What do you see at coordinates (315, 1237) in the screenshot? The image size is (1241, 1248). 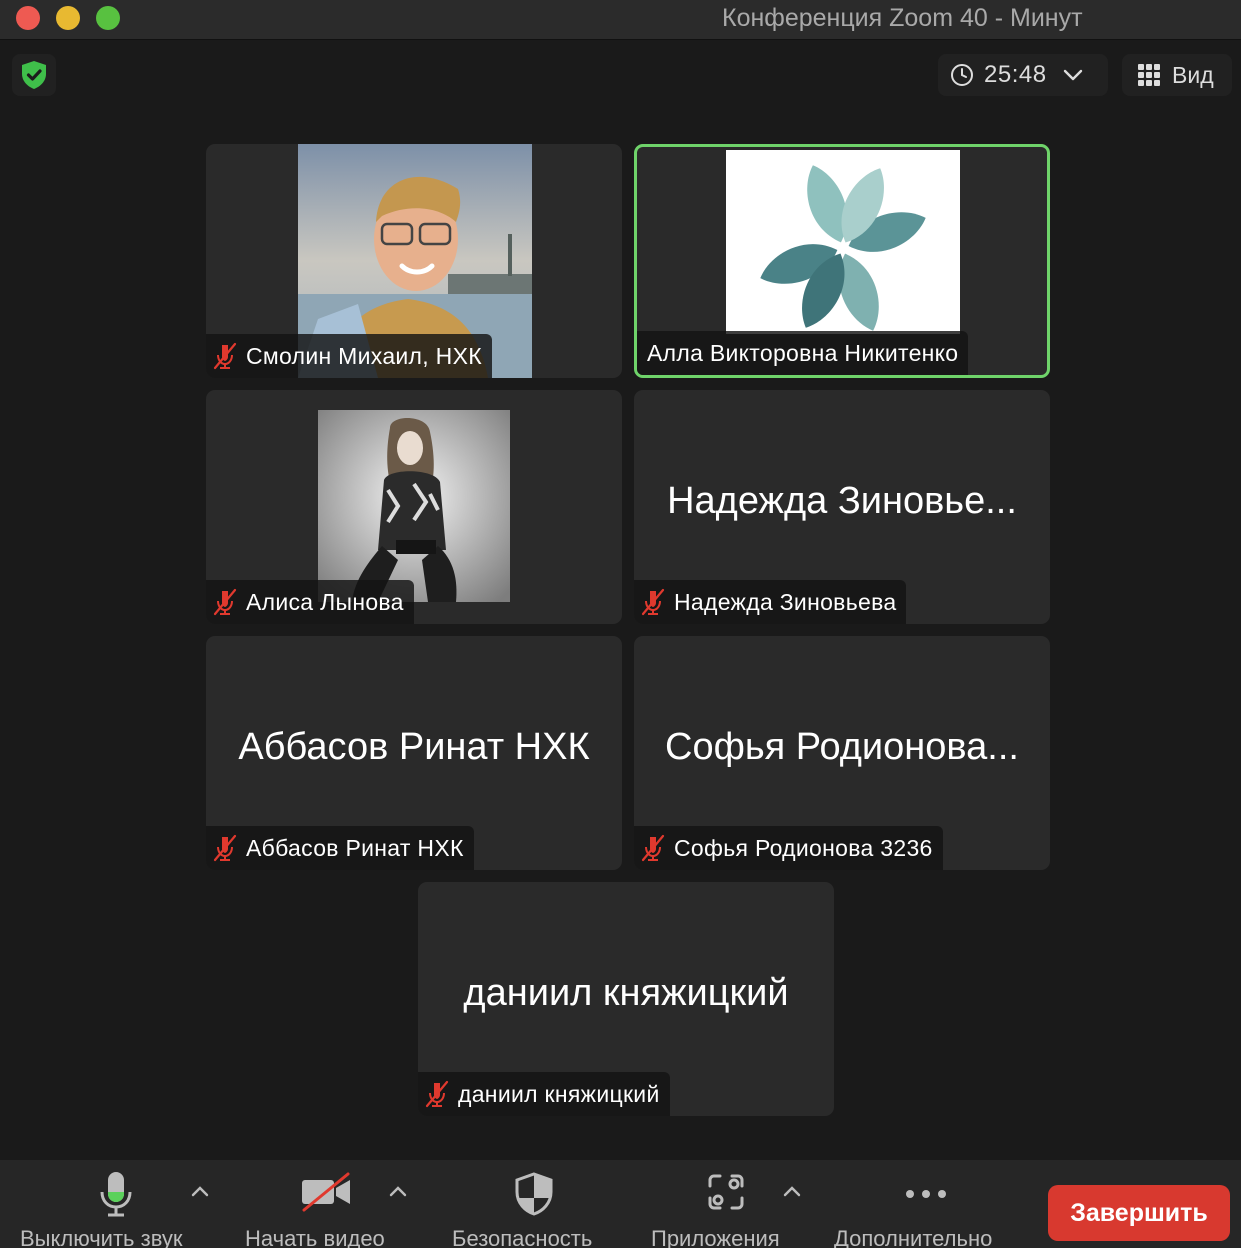 I see `video-label: Начать видео` at bounding box center [315, 1237].